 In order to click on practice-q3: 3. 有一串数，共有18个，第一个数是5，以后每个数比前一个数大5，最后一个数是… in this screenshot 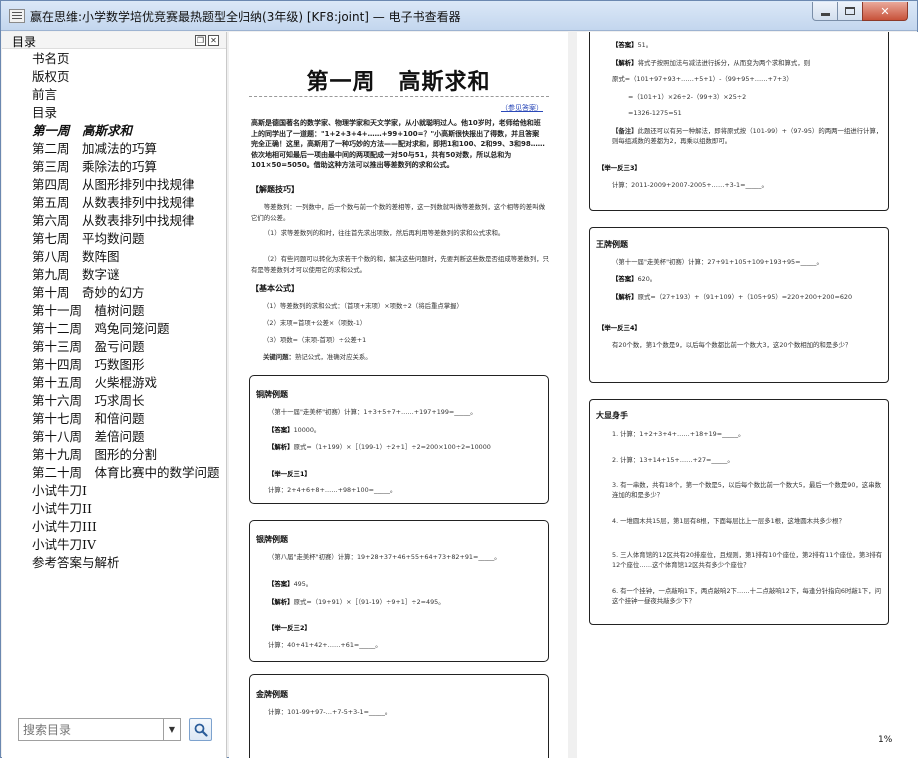, I will do `click(746, 490)`.